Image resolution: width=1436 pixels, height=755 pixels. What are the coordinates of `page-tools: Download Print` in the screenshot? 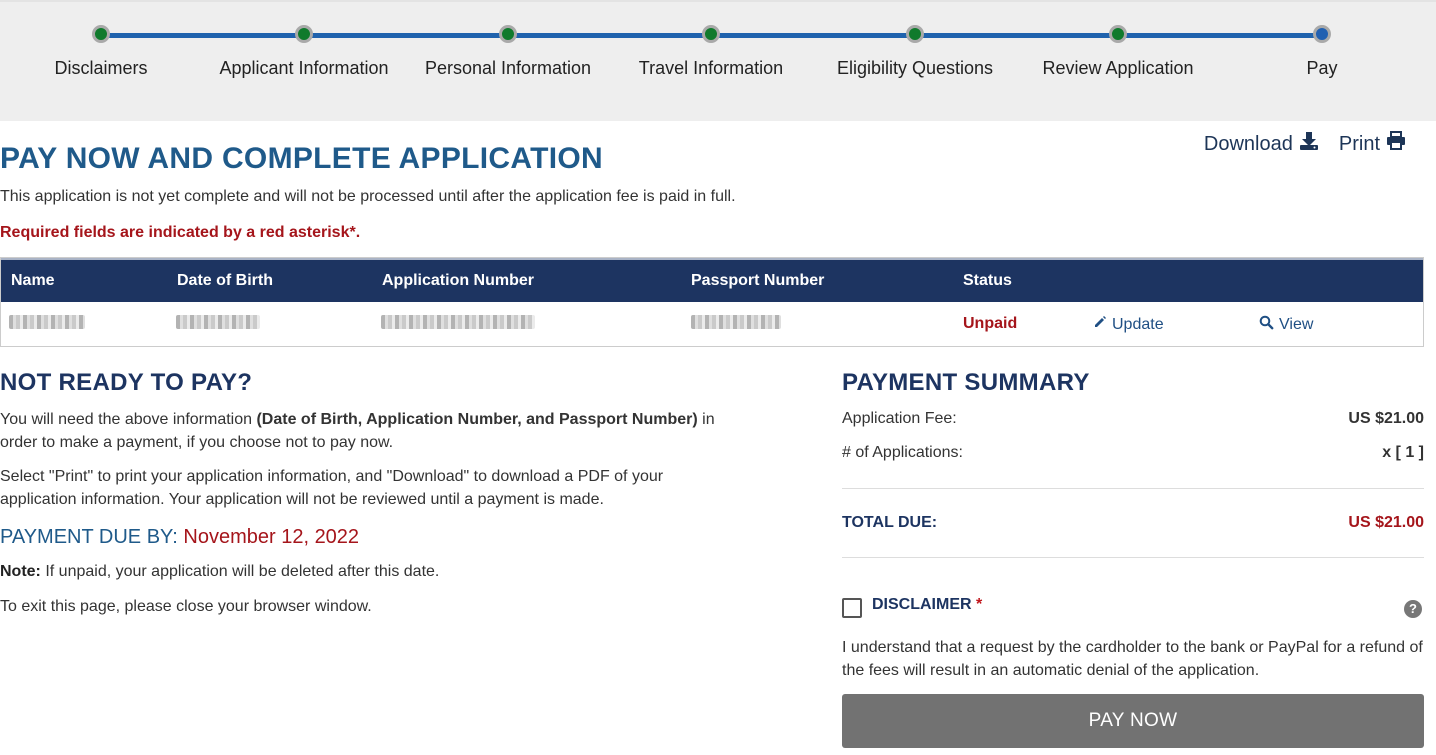 It's located at (1305, 144).